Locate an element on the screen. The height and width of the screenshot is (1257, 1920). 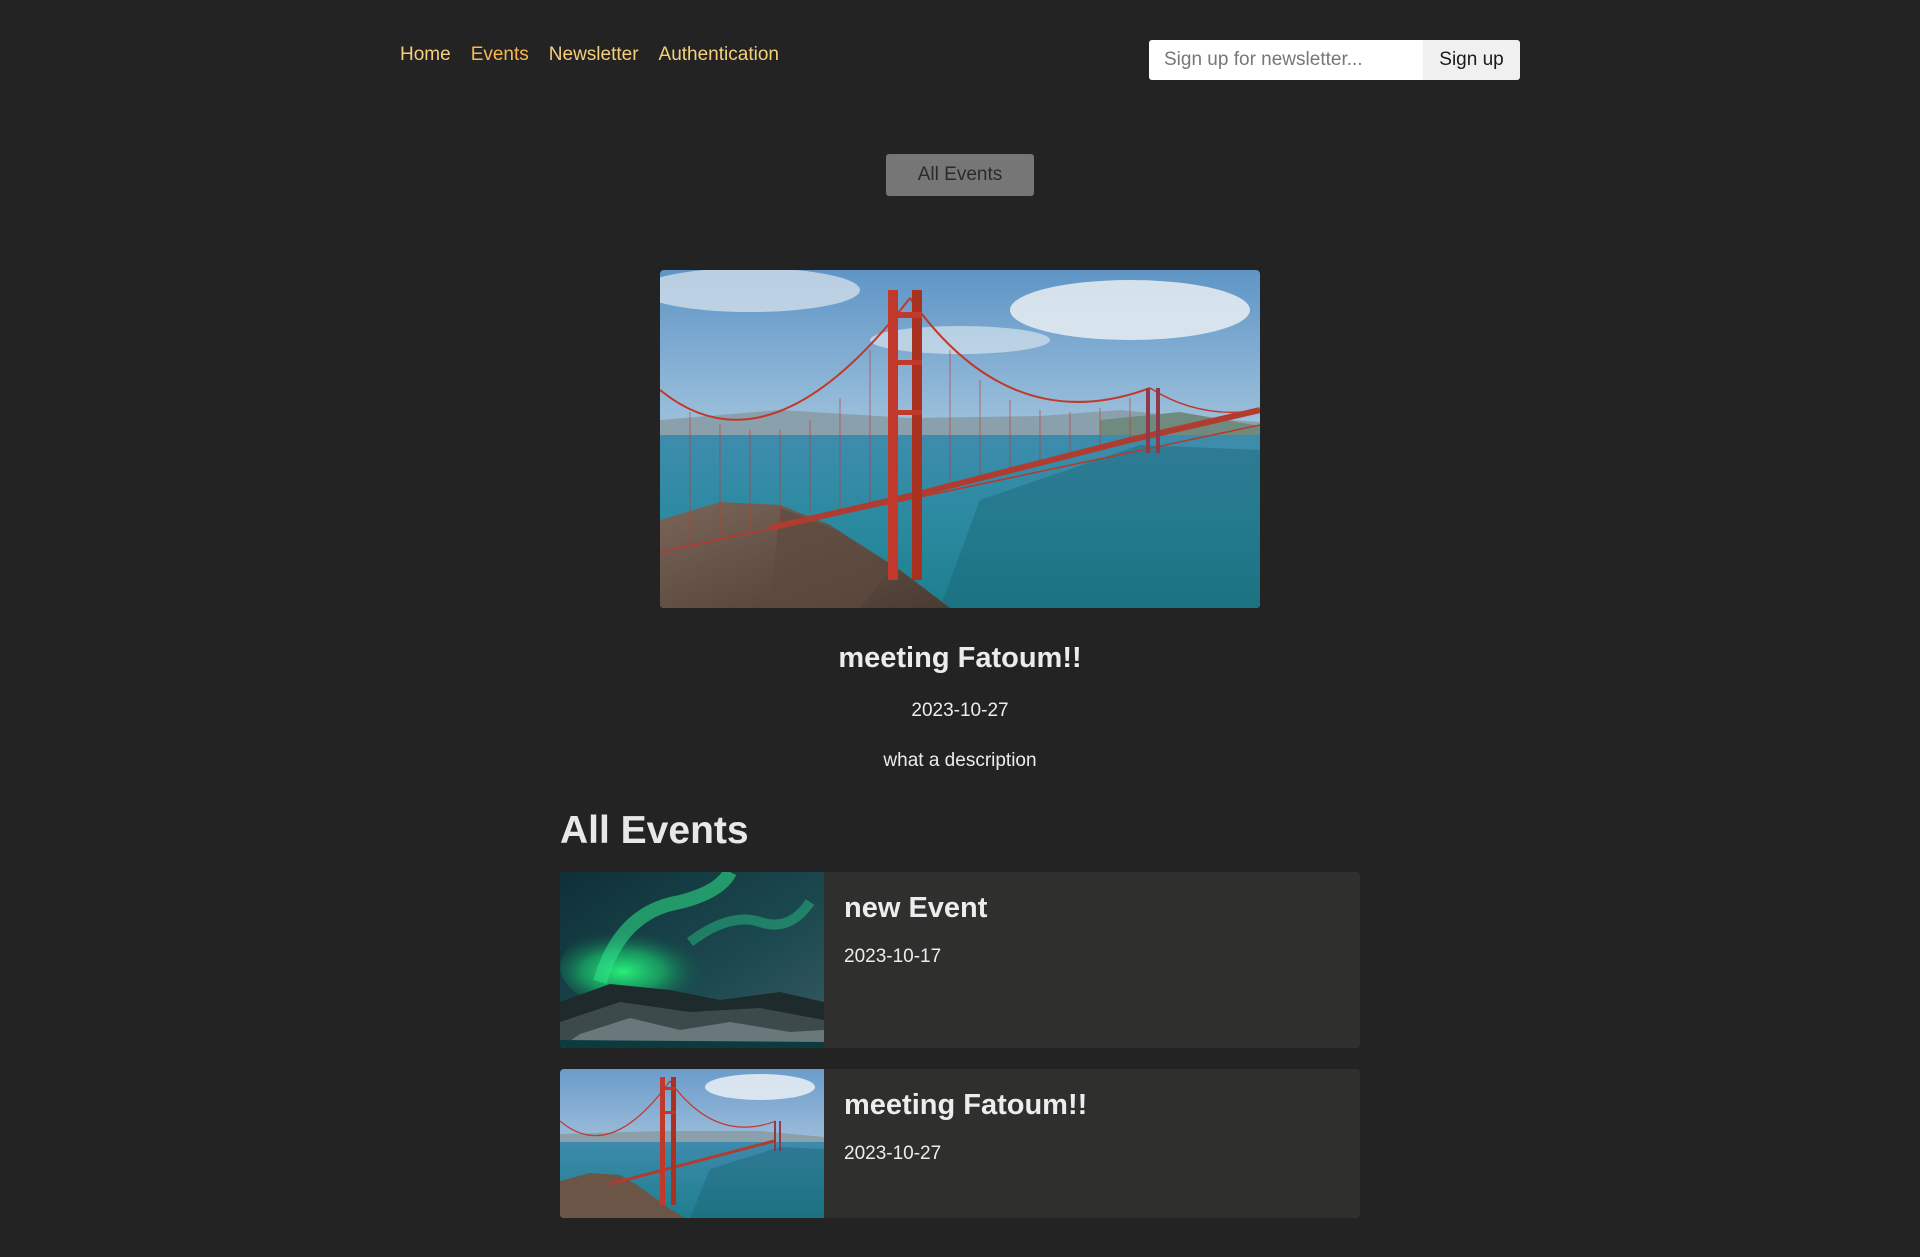
event-list-item: new Event 2023-10-17 is located at coordinates (960, 960).